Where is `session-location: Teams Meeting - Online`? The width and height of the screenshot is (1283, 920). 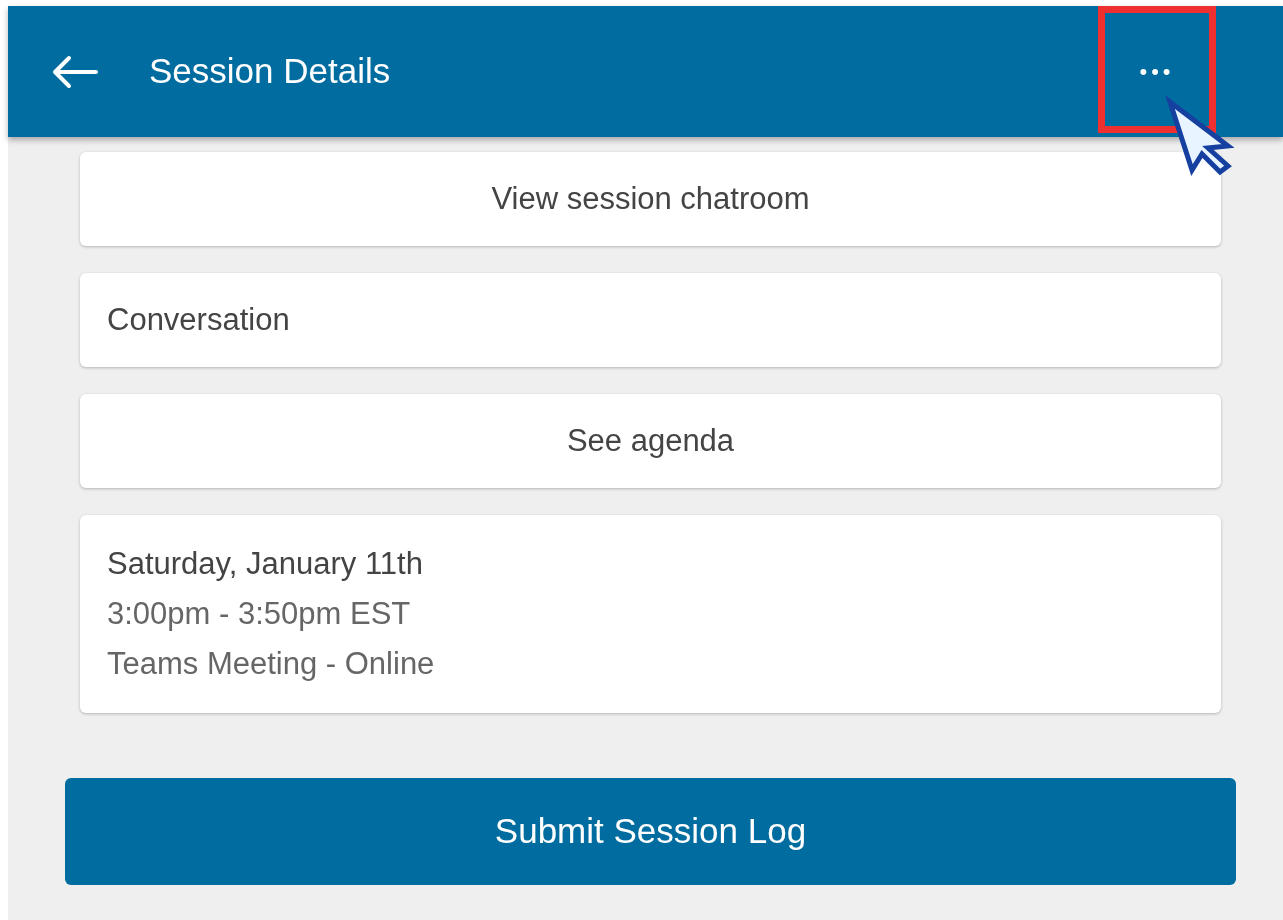 session-location: Teams Meeting - Online is located at coordinates (271, 664).